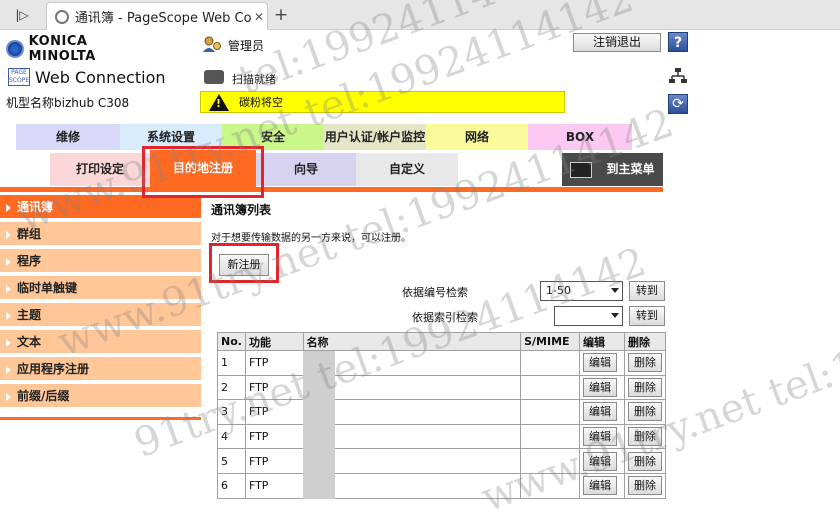 The image size is (840, 521). What do you see at coordinates (259, 17) in the screenshot?
I see `close-tab-icon: ✕` at bounding box center [259, 17].